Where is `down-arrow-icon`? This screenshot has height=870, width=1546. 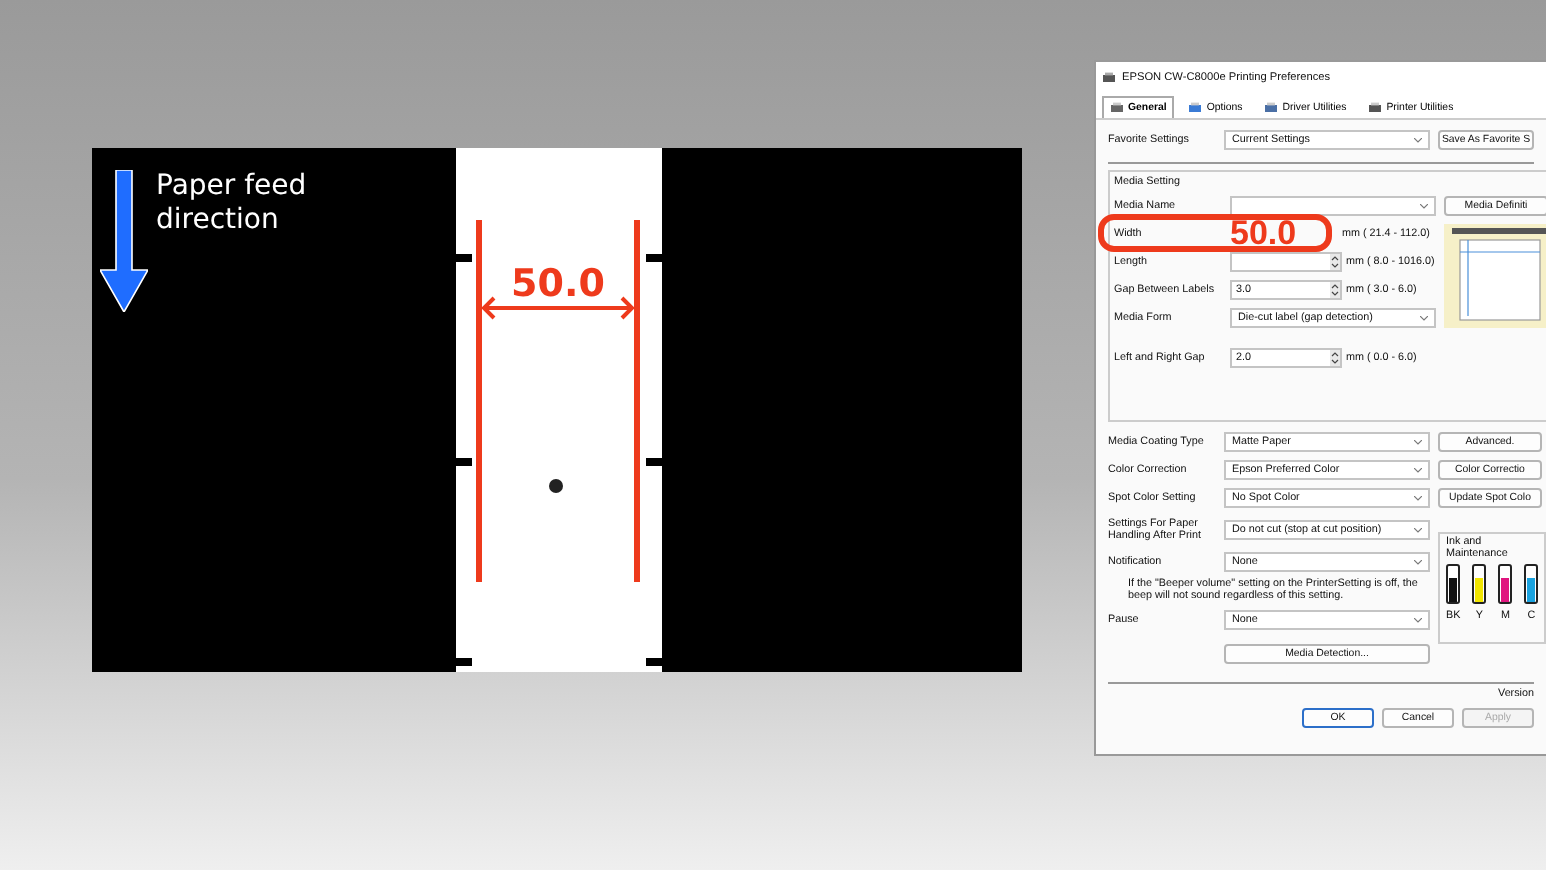 down-arrow-icon is located at coordinates (124, 241).